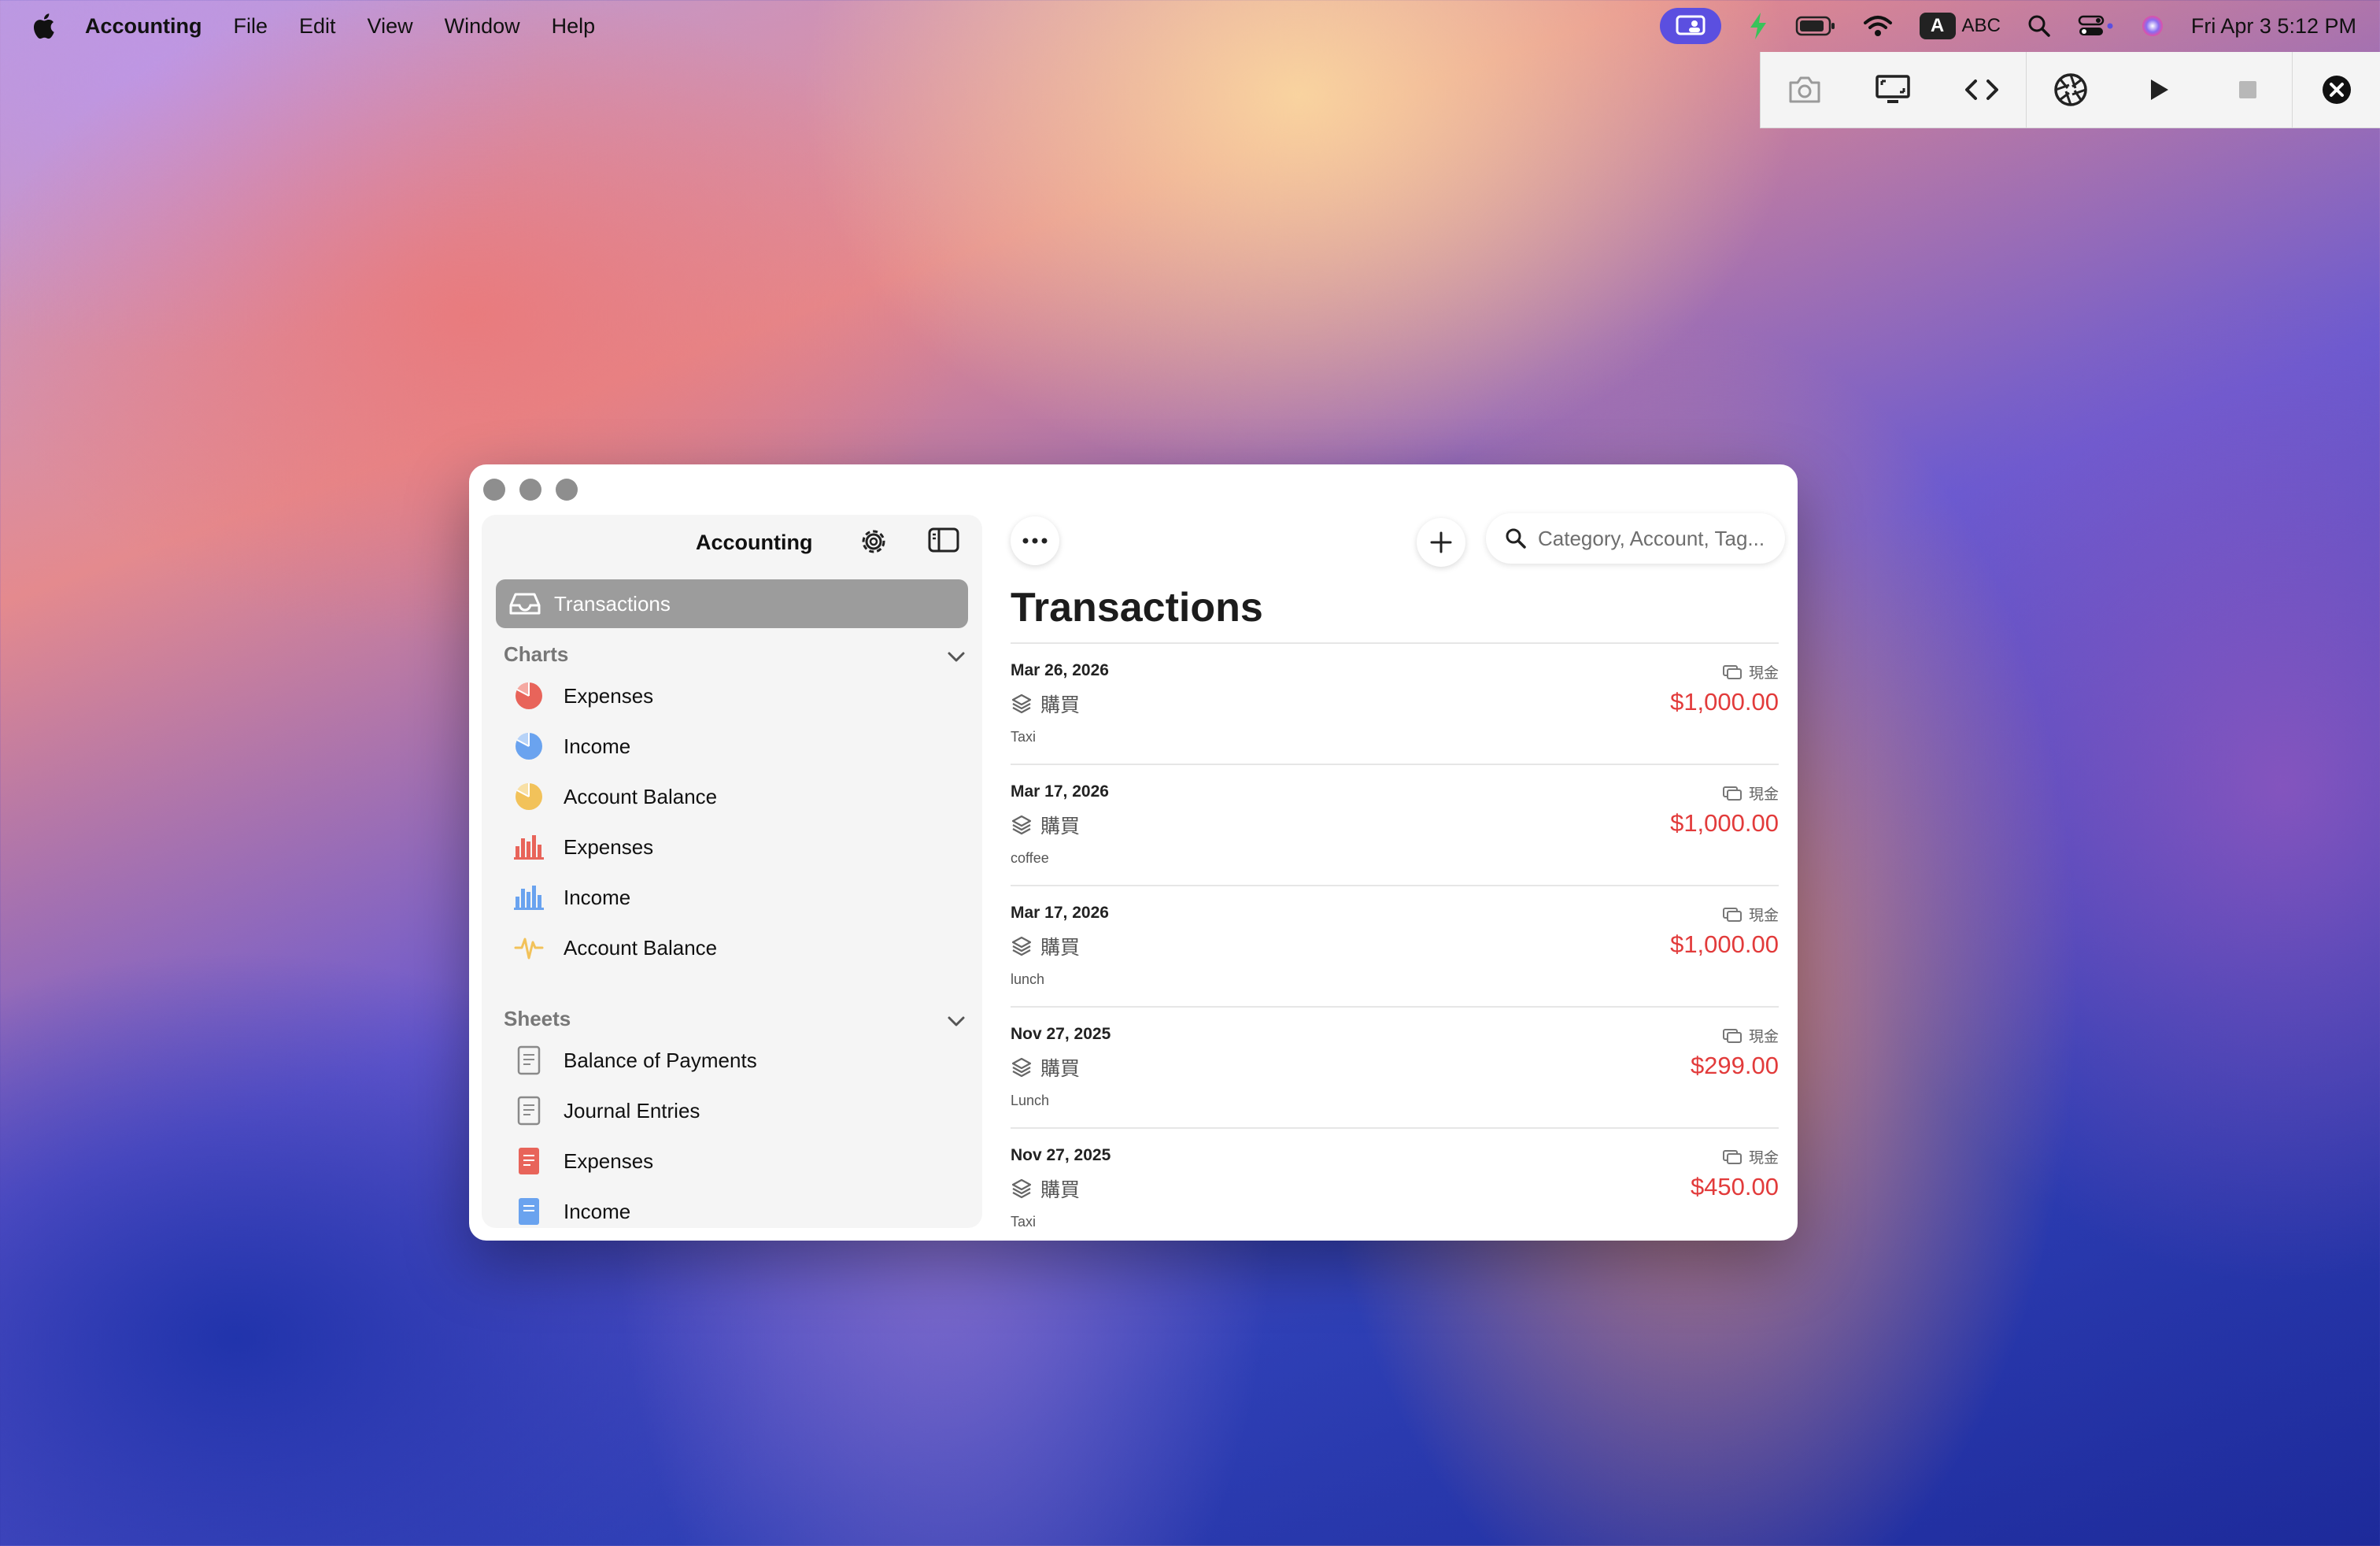  What do you see at coordinates (2273, 27) in the screenshot?
I see `menu-clock: Fri Apr 3 5:12 PM` at bounding box center [2273, 27].